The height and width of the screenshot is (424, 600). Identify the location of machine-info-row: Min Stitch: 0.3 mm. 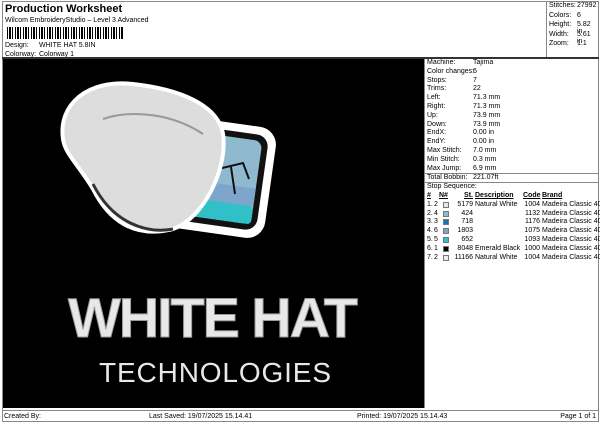
(512, 160).